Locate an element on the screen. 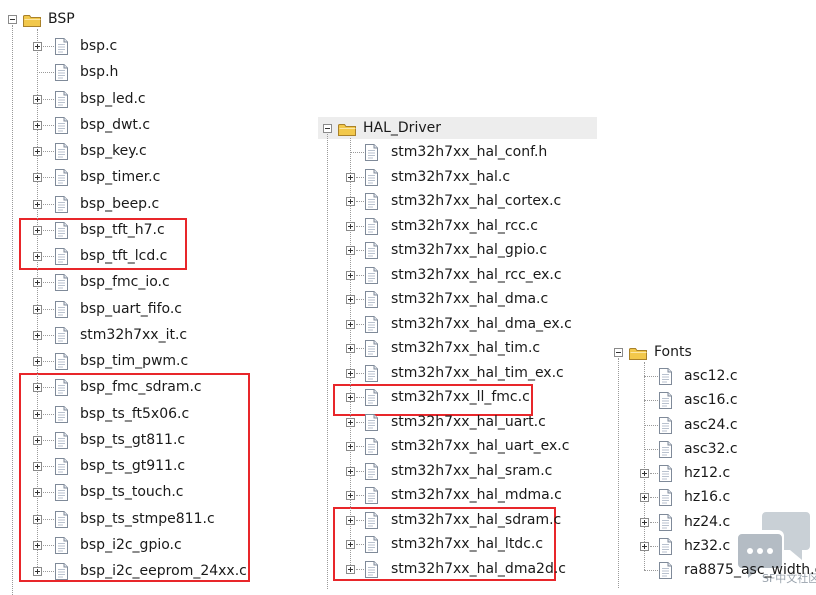 Image resolution: width=816 pixels, height=595 pixels. branch-connector is located at coordinates (360, 422).